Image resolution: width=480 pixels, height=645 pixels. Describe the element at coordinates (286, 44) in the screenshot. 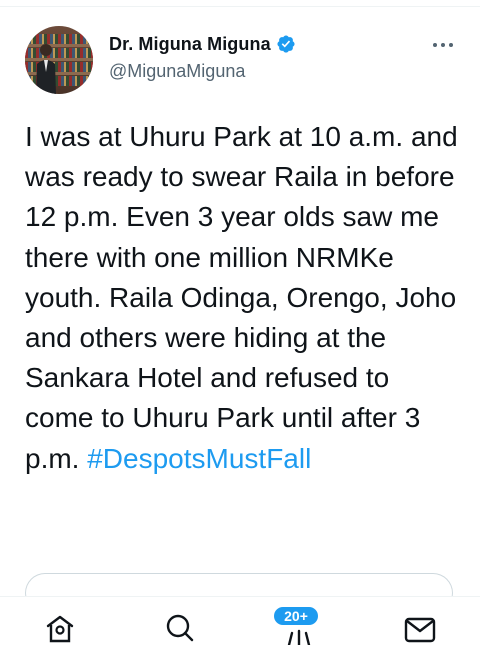

I see `verified-badge-icon` at that location.